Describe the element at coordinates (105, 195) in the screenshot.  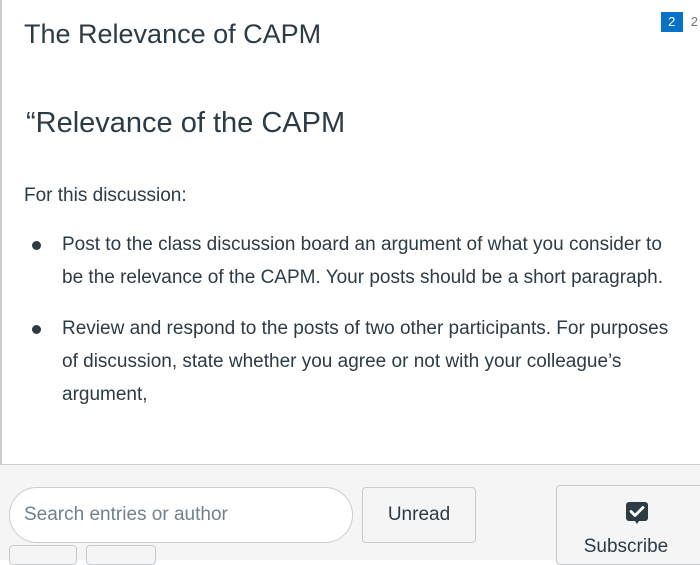
I see `discussion-intro: For this discussion:` at that location.